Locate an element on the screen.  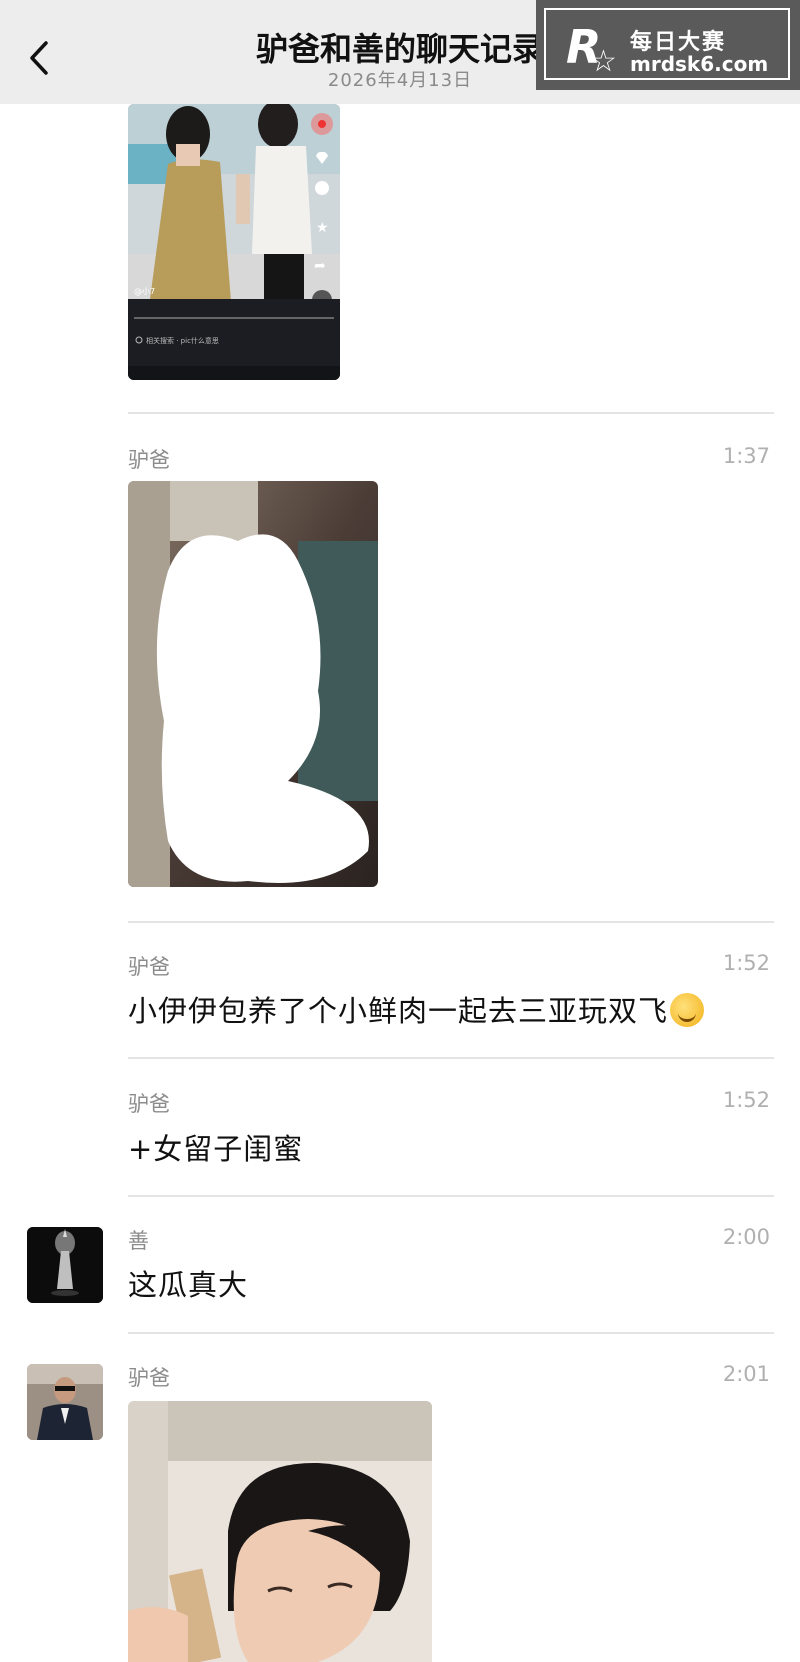
screenshot-image: ★ ➦ @小7 相关搜索 · pic什么意思 is located at coordinates (234, 242).